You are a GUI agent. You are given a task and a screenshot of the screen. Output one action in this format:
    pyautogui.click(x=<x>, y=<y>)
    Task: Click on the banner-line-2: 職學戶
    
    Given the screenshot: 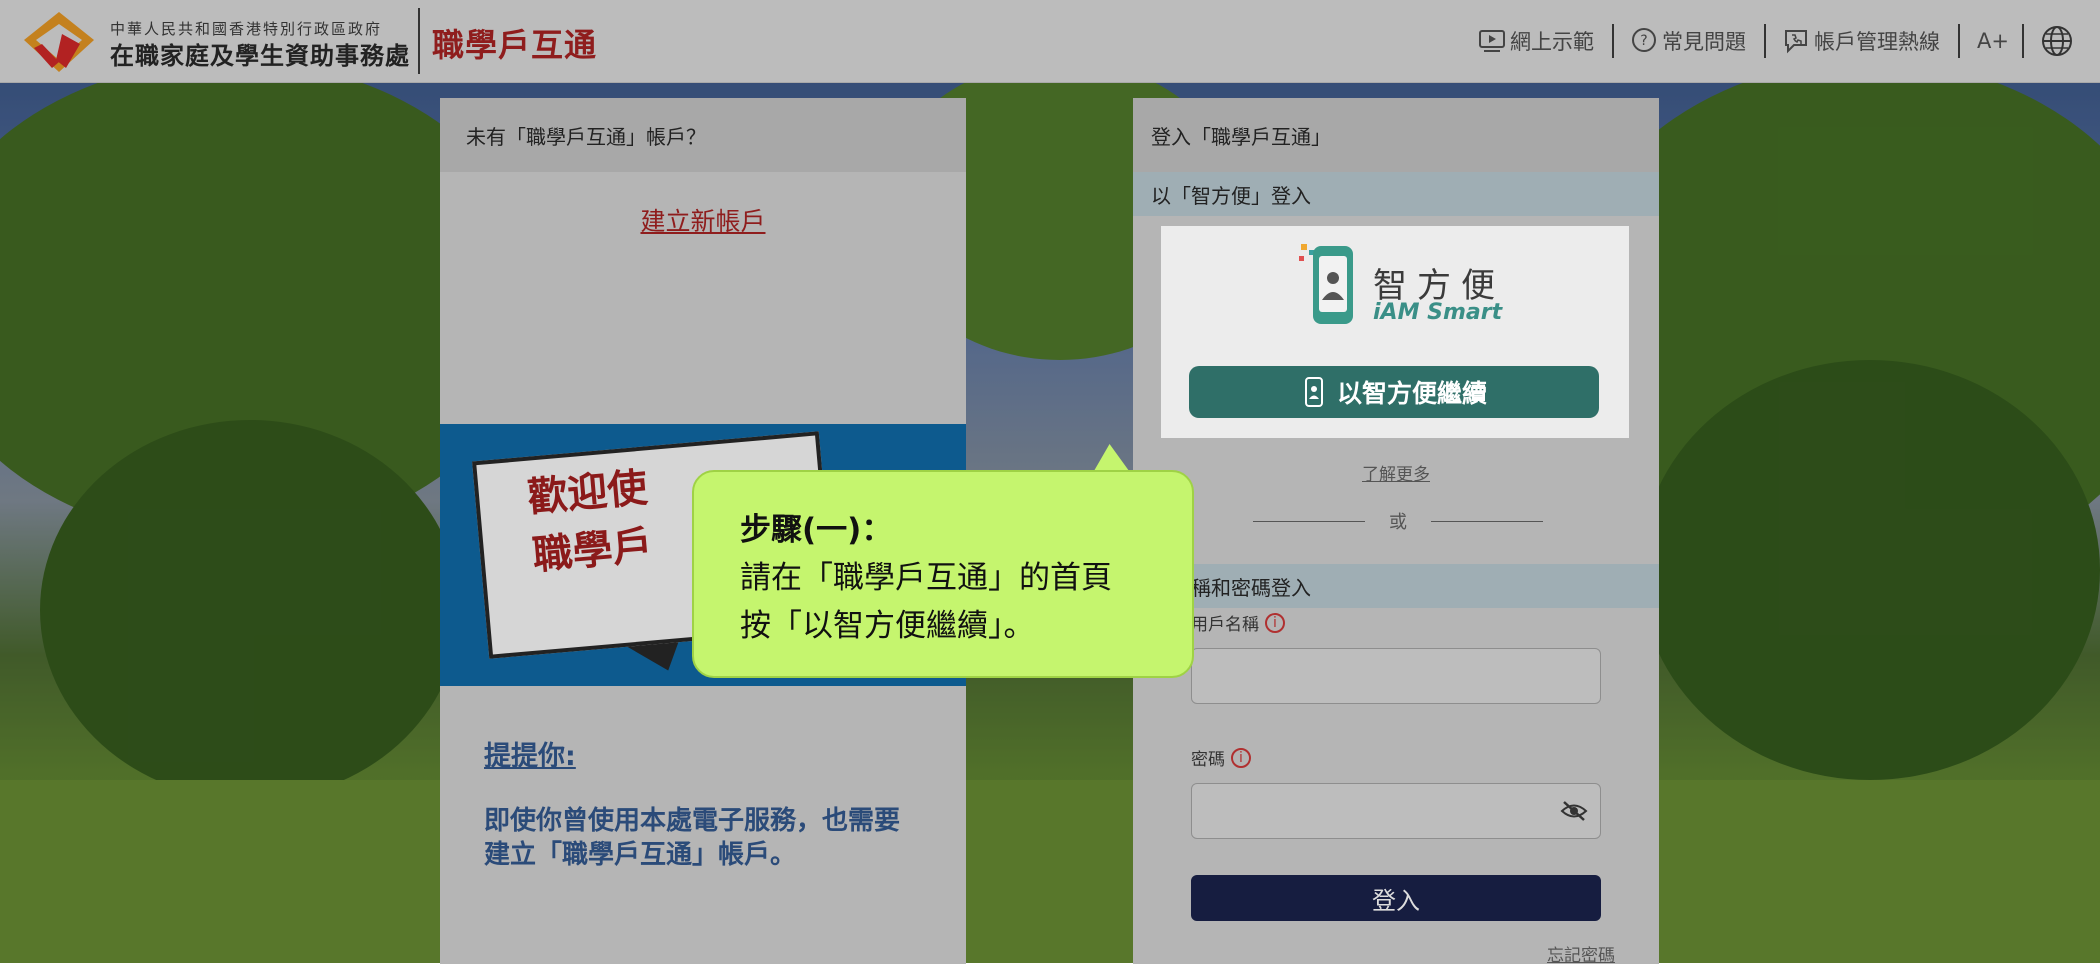 What is the action you would take?
    pyautogui.click(x=592, y=550)
    